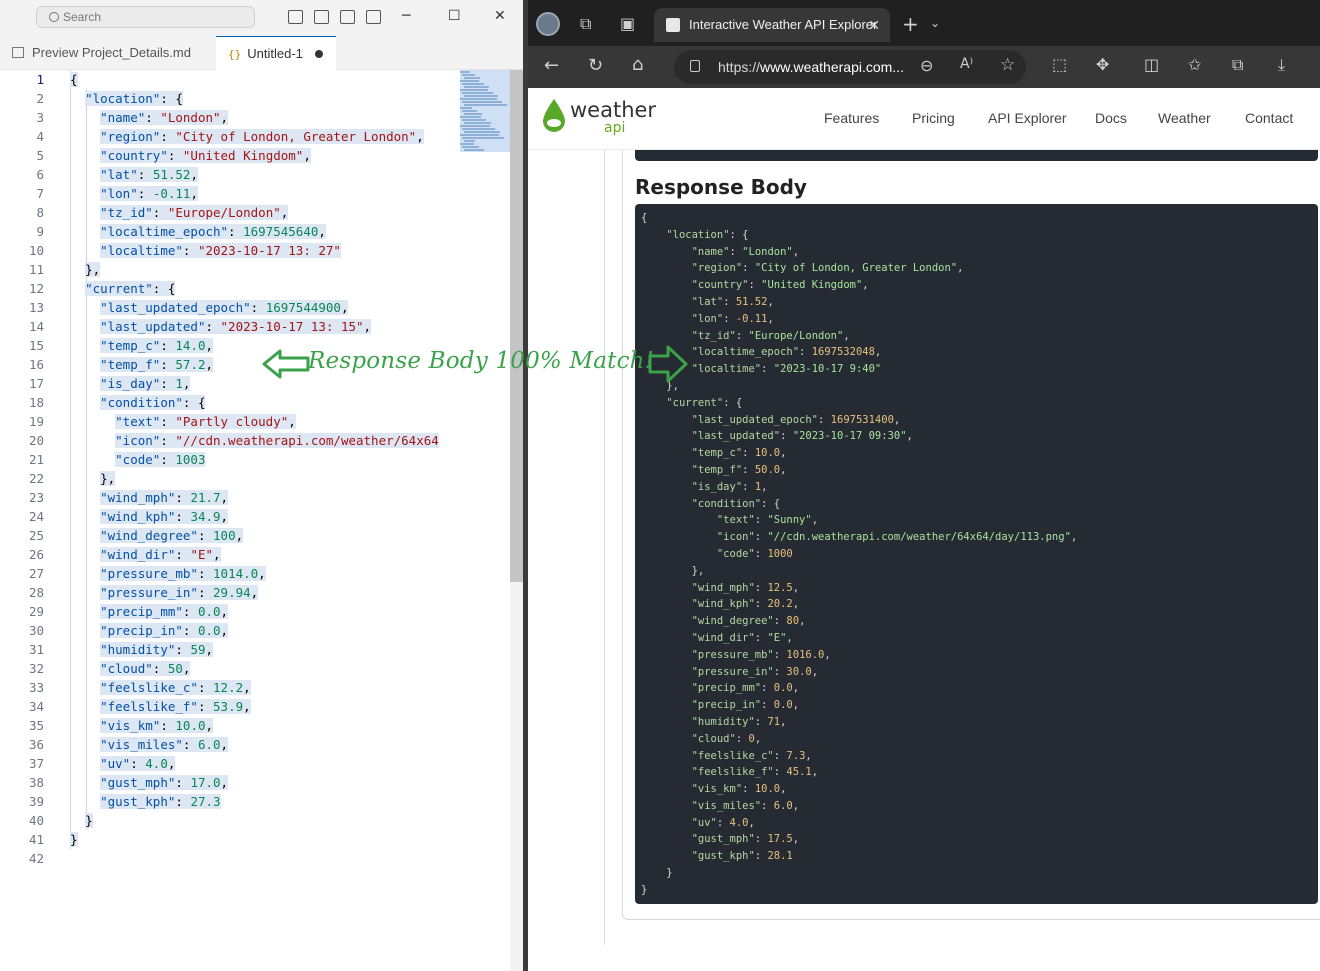 This screenshot has width=1320, height=971. Describe the element at coordinates (745, 251) in the screenshot. I see `response-line: "name": "London",` at that location.